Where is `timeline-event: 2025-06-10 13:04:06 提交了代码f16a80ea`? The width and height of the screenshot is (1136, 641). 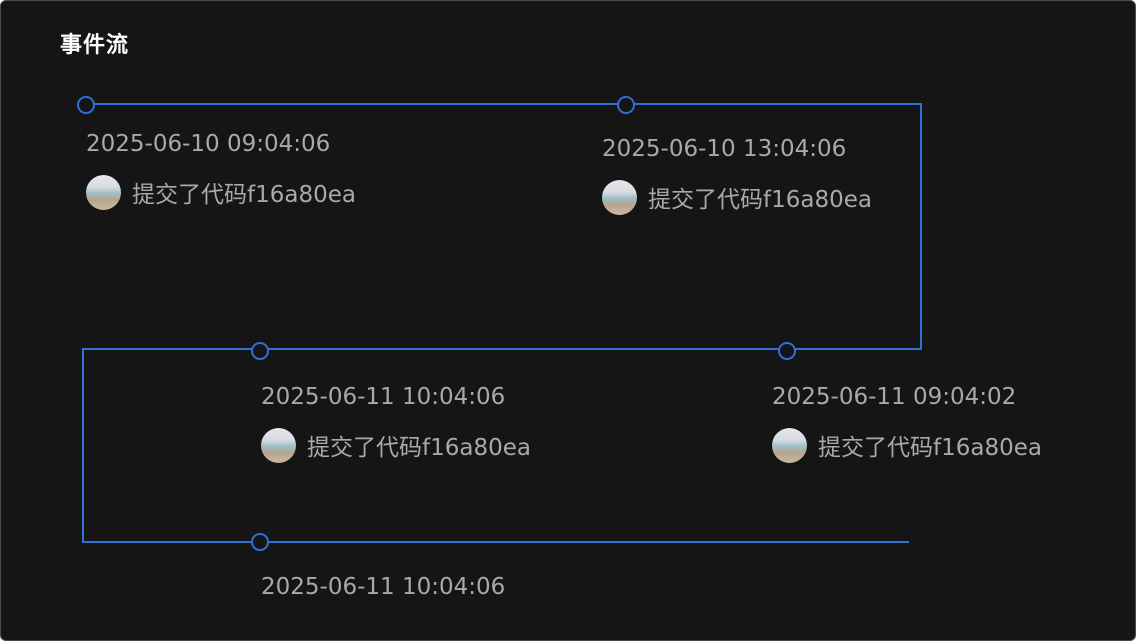
timeline-event: 2025-06-10 13:04:06 提交了代码f16a80ea is located at coordinates (737, 174).